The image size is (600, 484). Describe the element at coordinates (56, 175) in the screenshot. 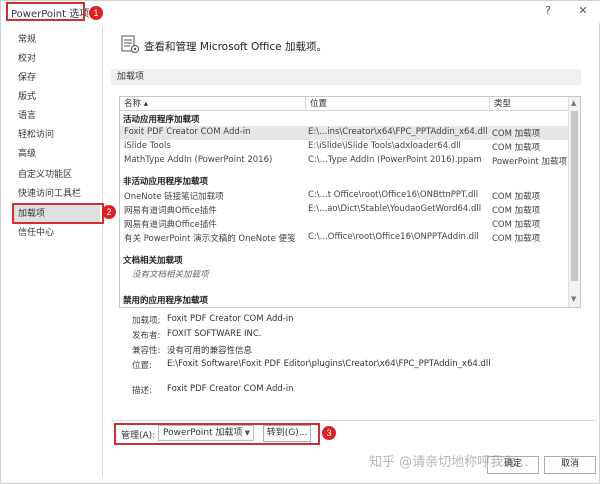

I see `sidebar-item-customize-ribbon: 自定义功能区` at that location.